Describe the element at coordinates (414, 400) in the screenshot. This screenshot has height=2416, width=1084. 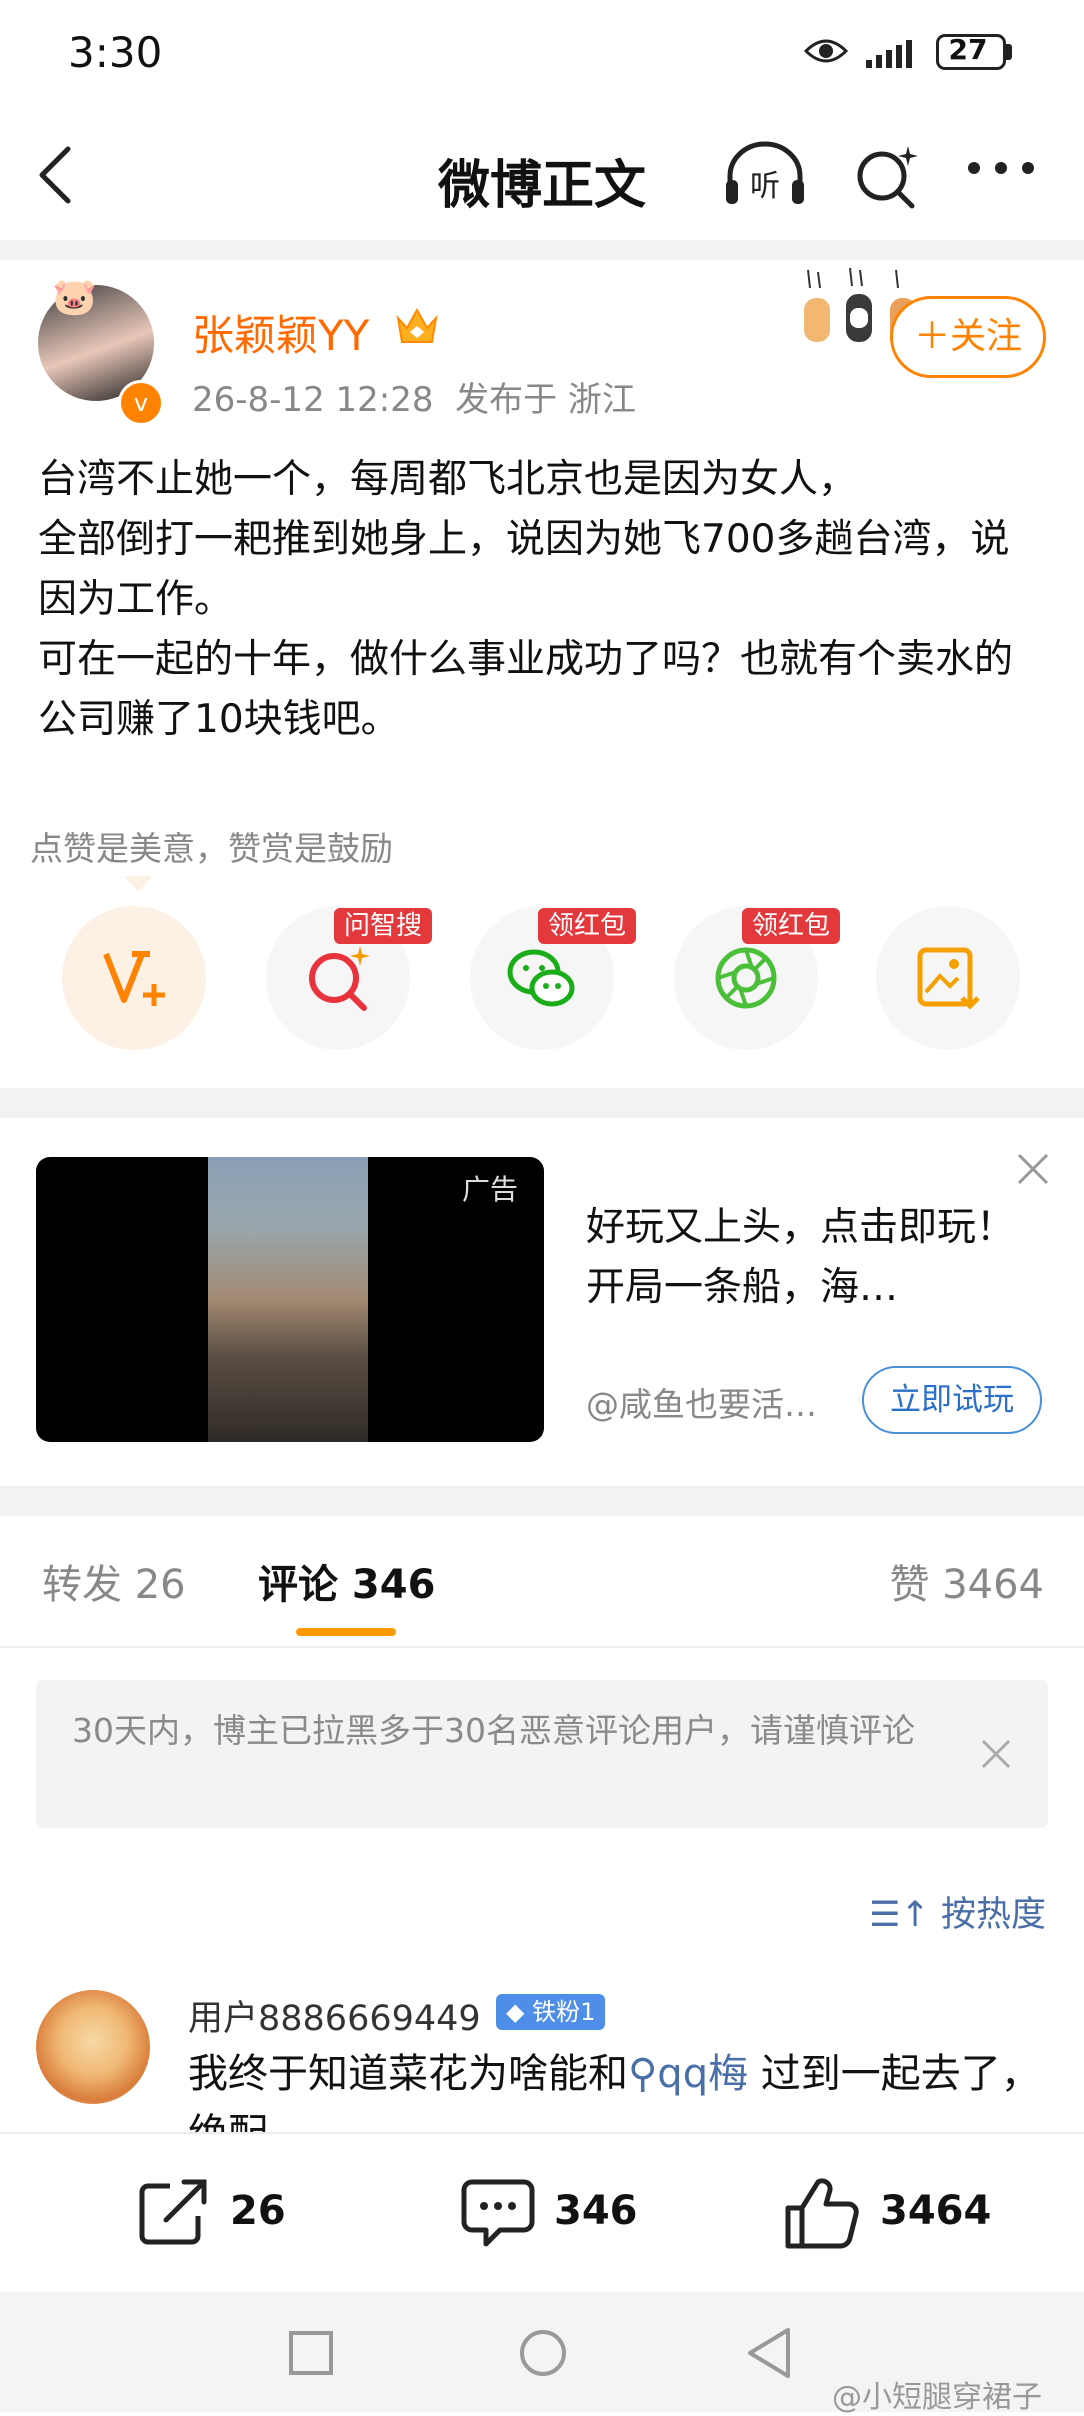
I see `post-meta: 26-8-12 12:28 发布于 浙江` at that location.